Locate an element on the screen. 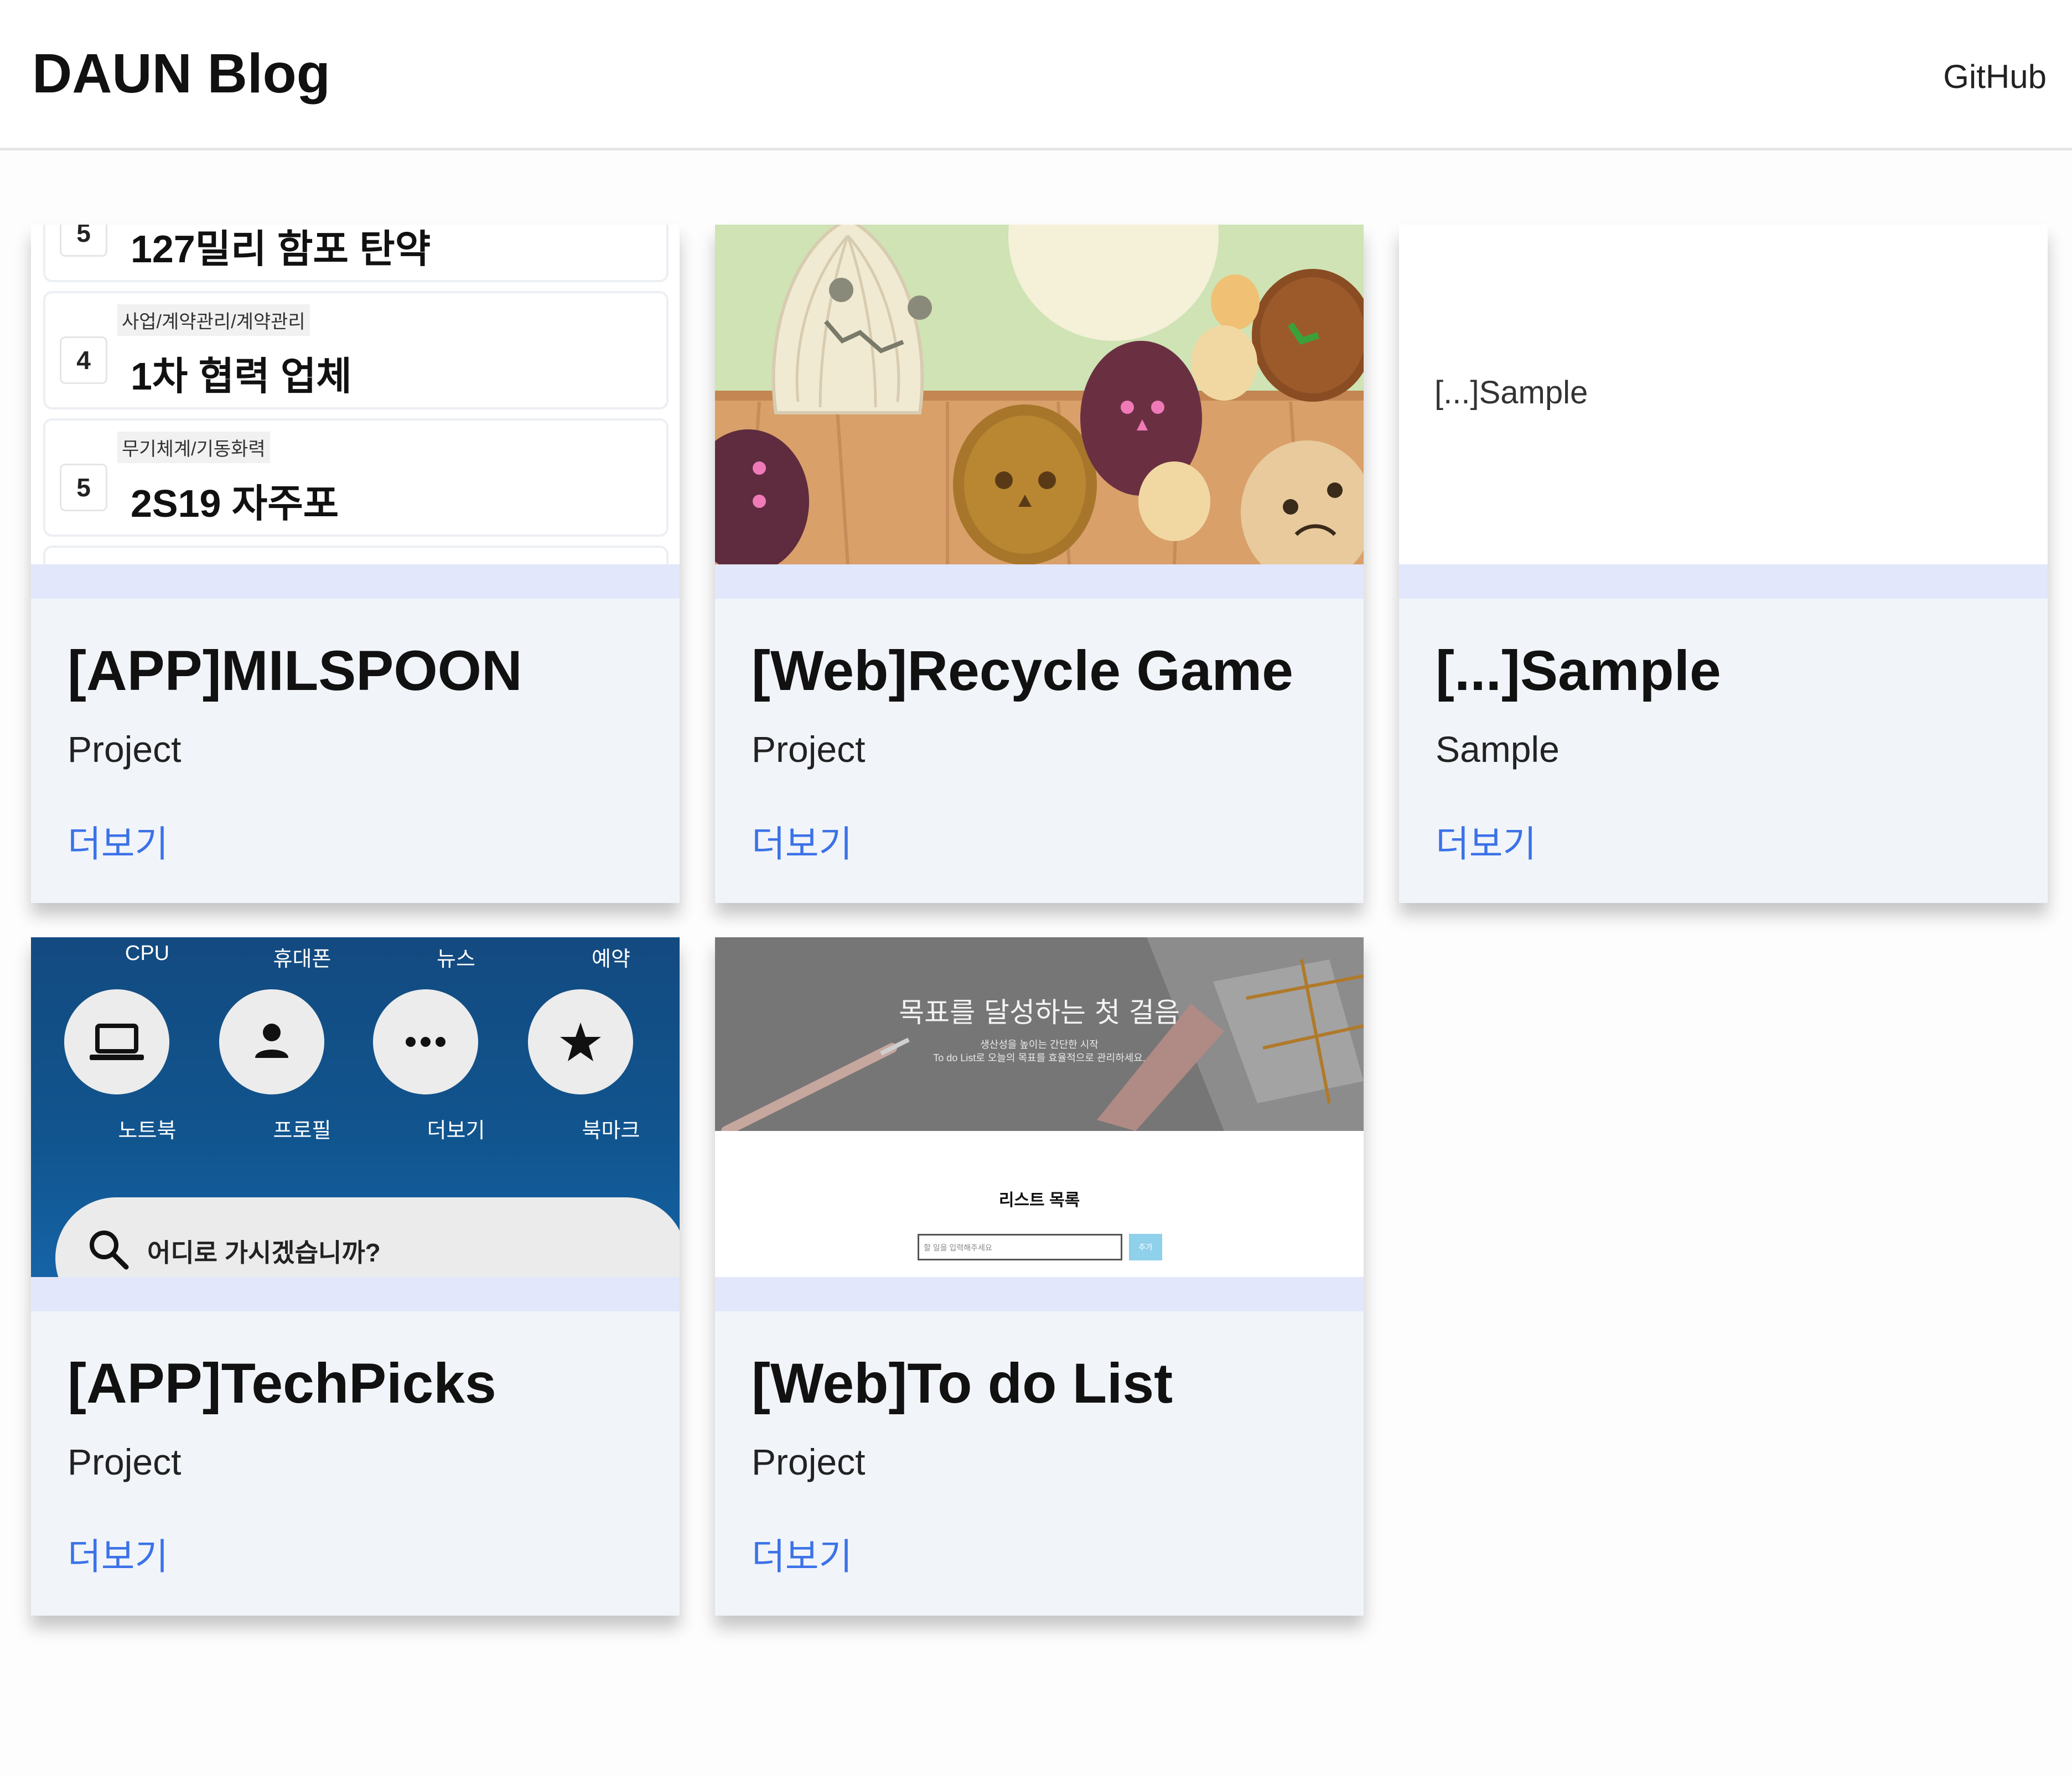  site-header: DAUN Blog GitHub is located at coordinates (1036, 75).